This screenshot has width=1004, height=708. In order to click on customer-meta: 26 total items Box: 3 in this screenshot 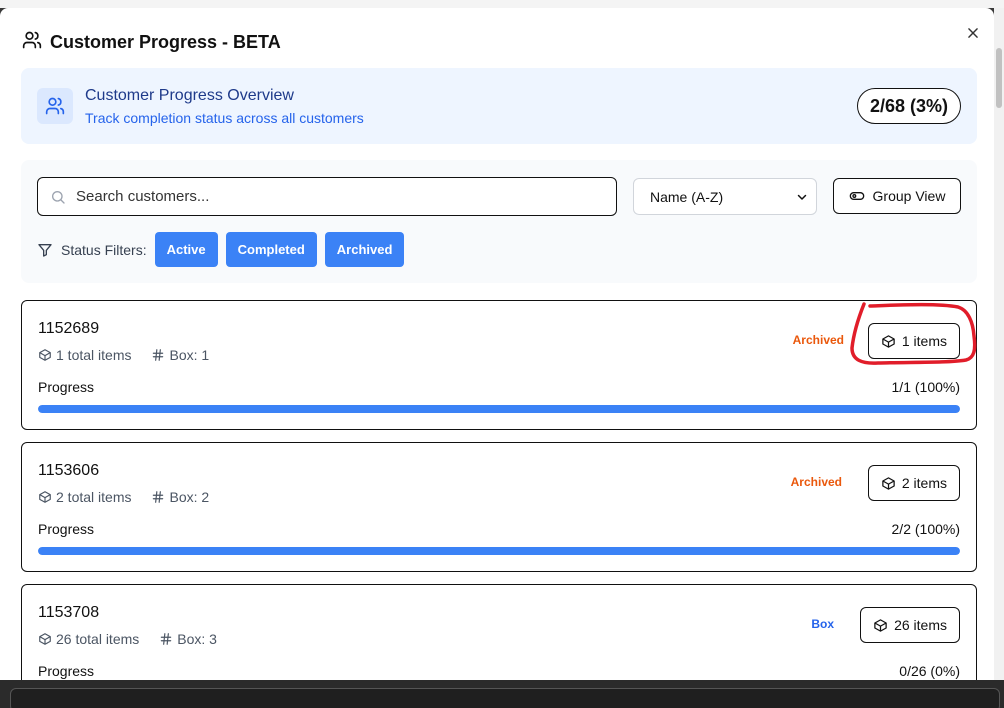, I will do `click(127, 639)`.